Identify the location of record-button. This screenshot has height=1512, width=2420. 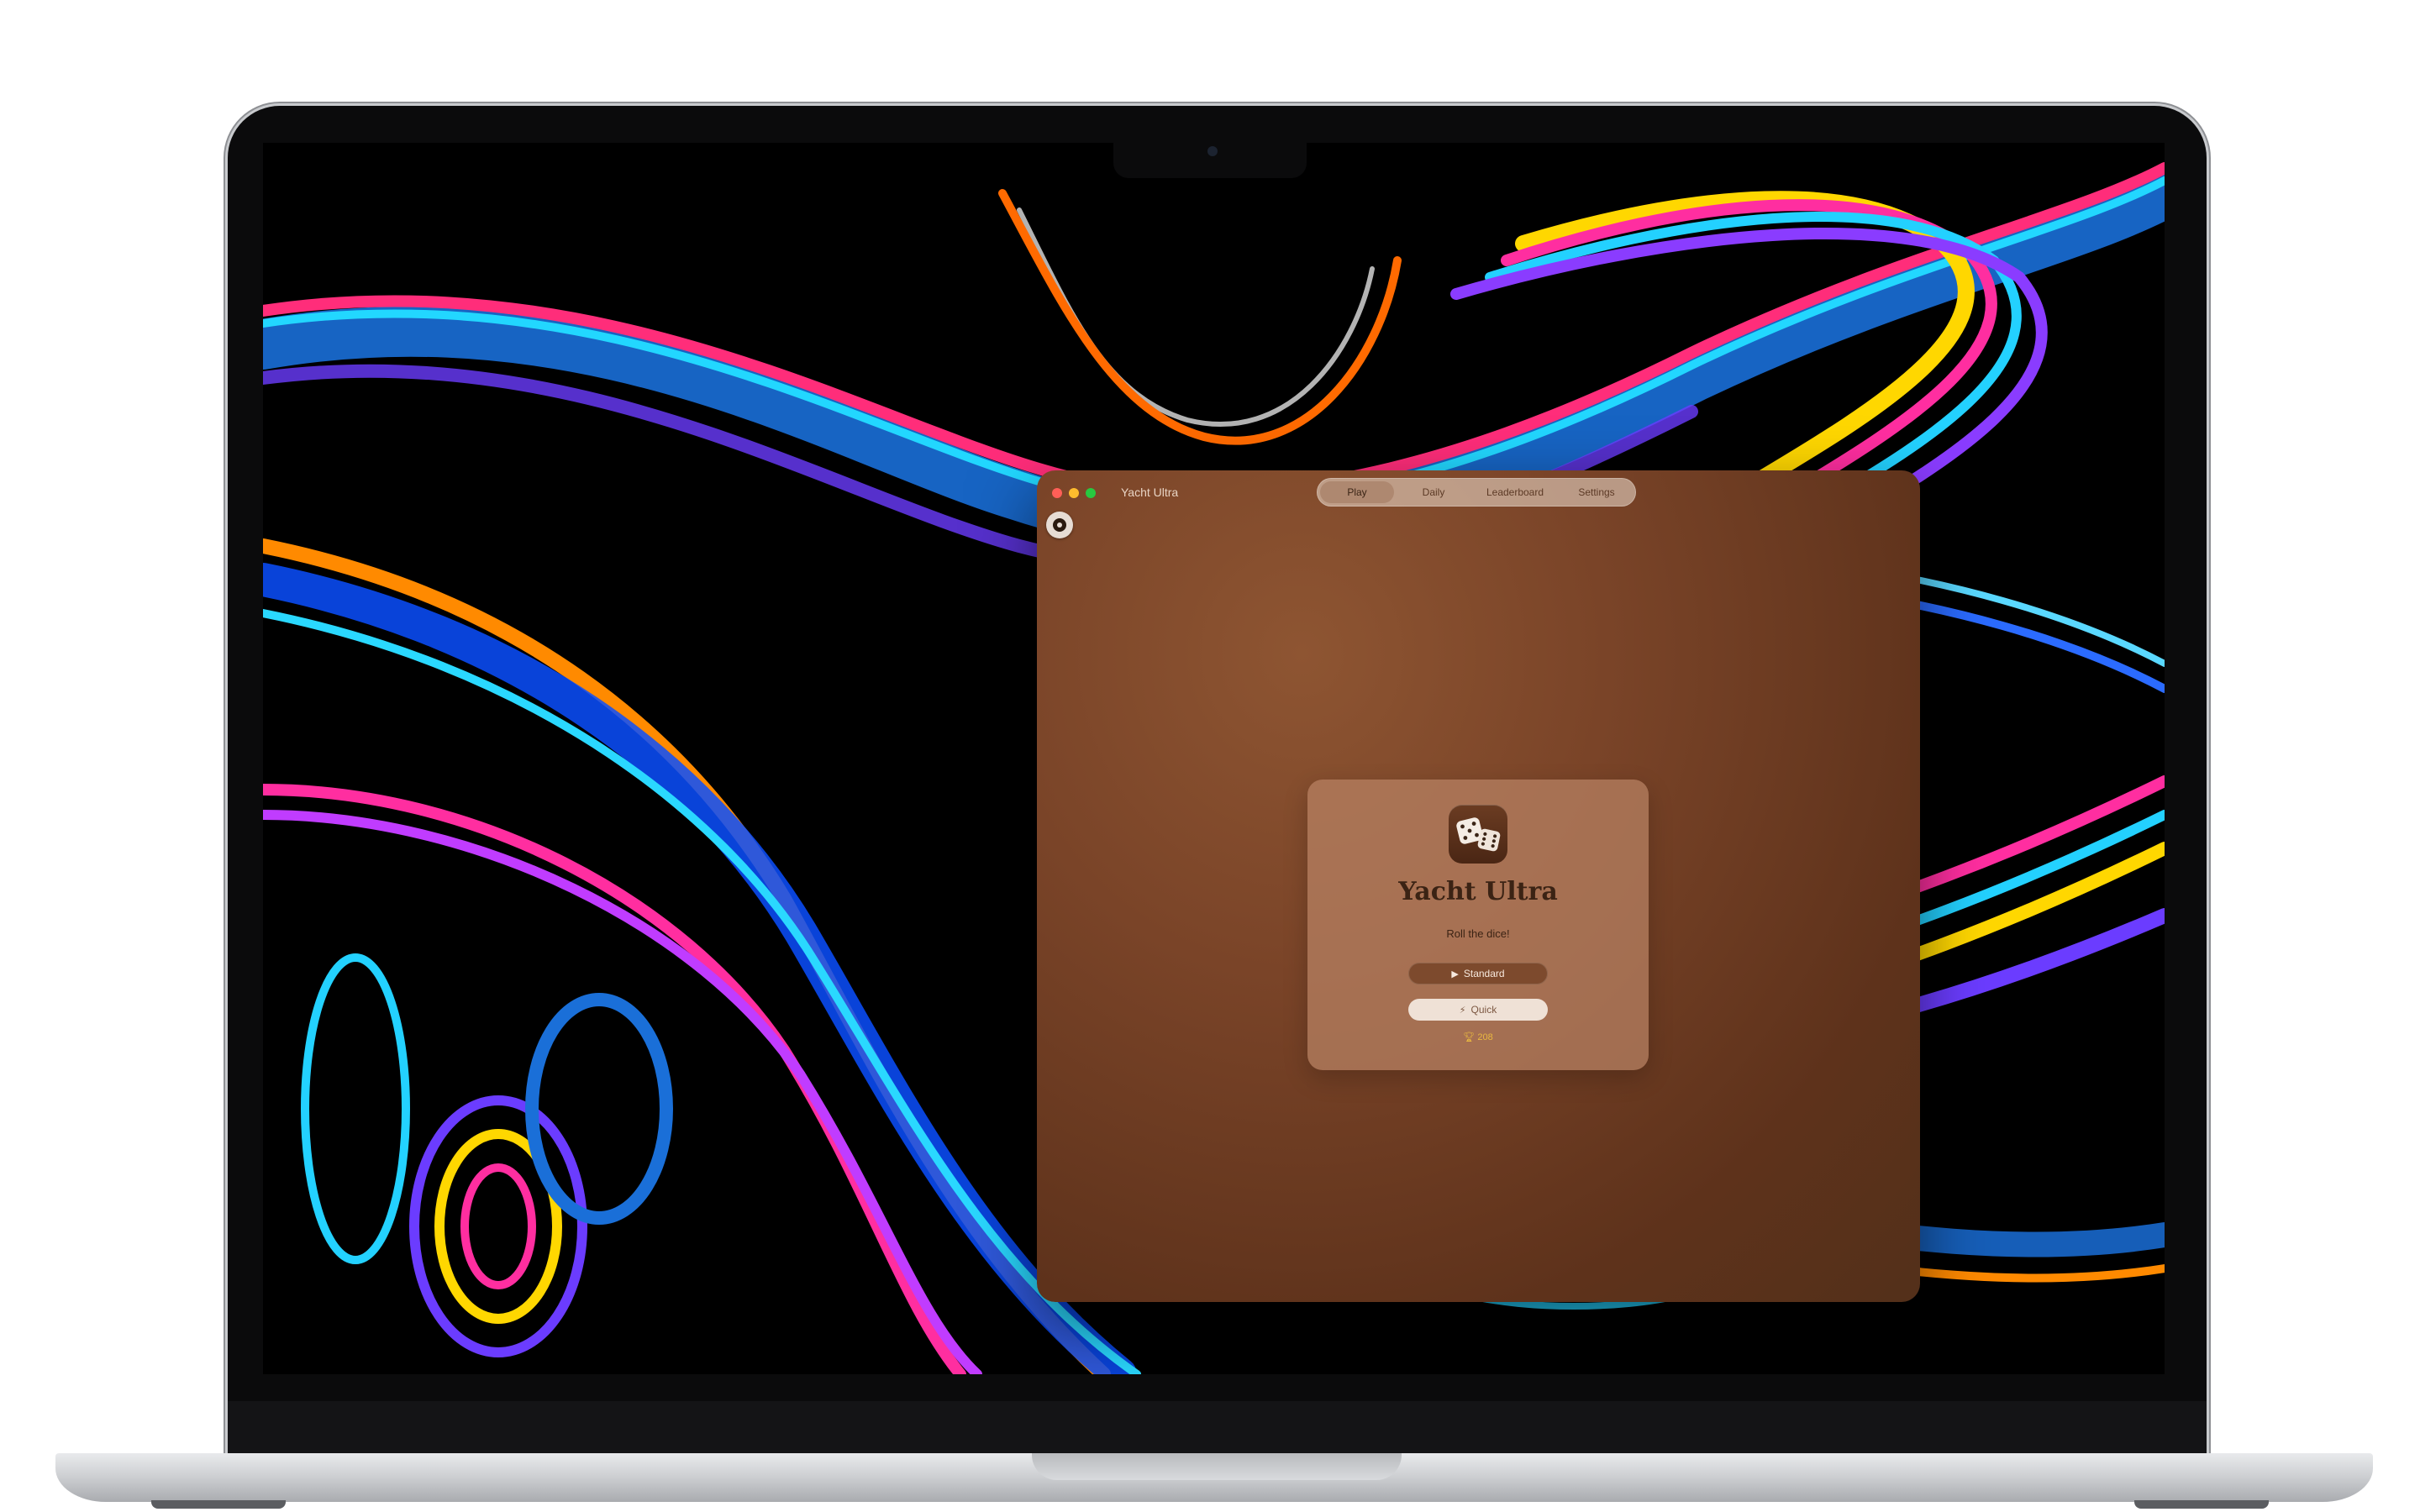
(1059, 525).